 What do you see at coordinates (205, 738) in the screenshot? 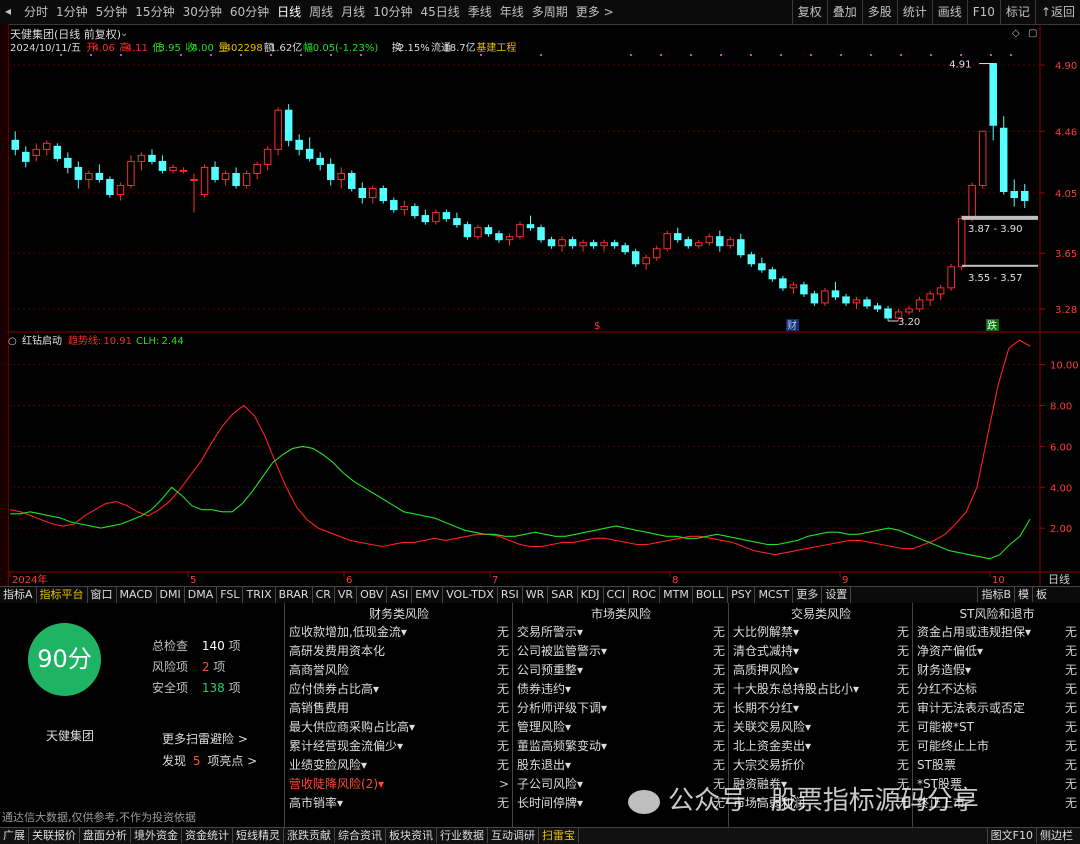
I see `more-scan-link: 更多扫雷避险 >` at bounding box center [205, 738].